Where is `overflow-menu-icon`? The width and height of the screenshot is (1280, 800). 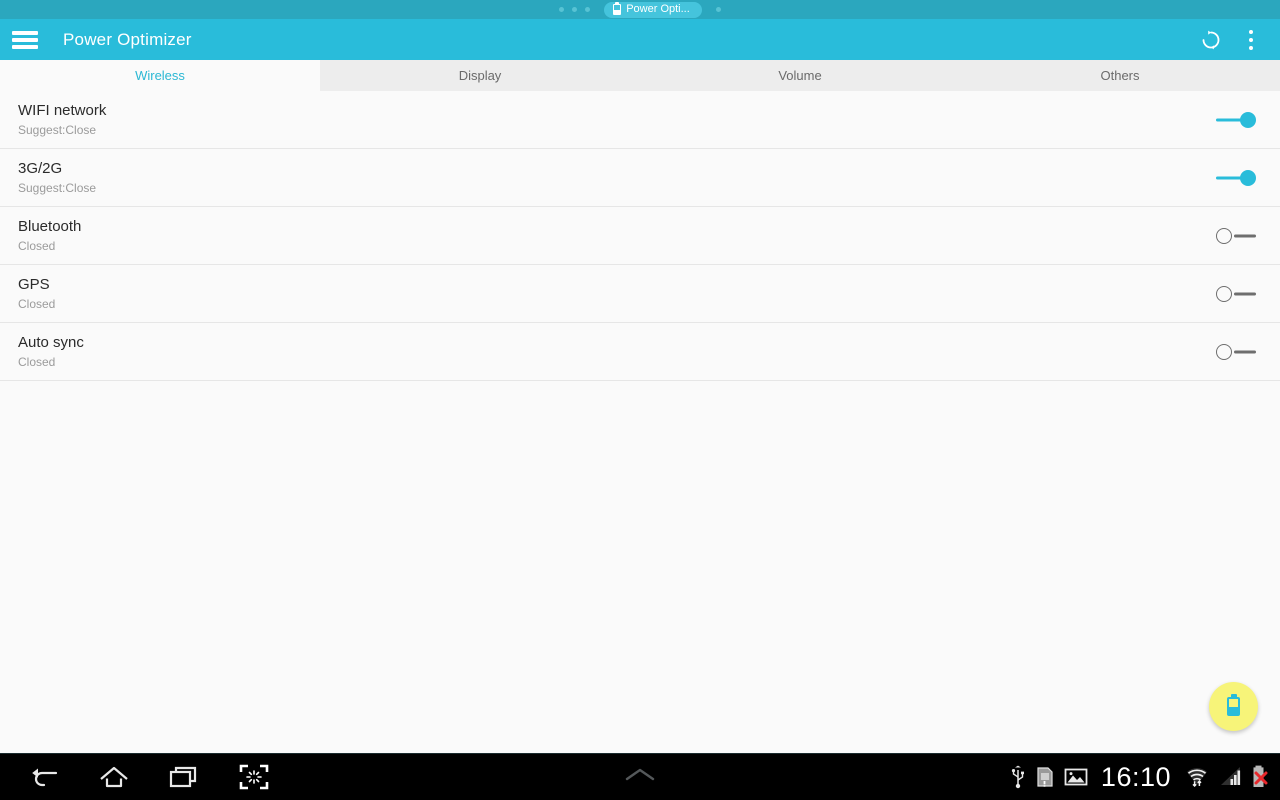
overflow-menu-icon is located at coordinates (1251, 39).